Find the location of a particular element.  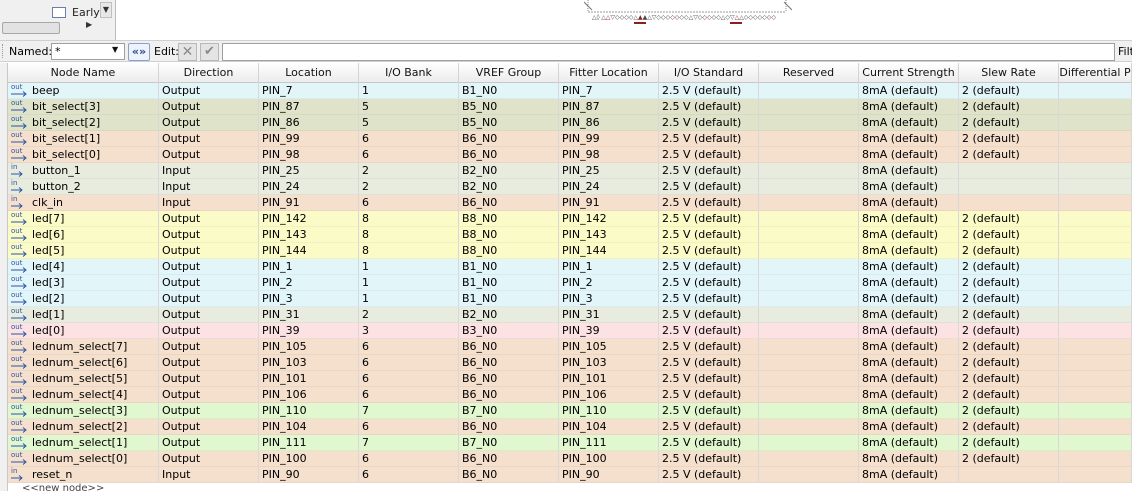

location-cell: PIN_142 is located at coordinates (309, 219).